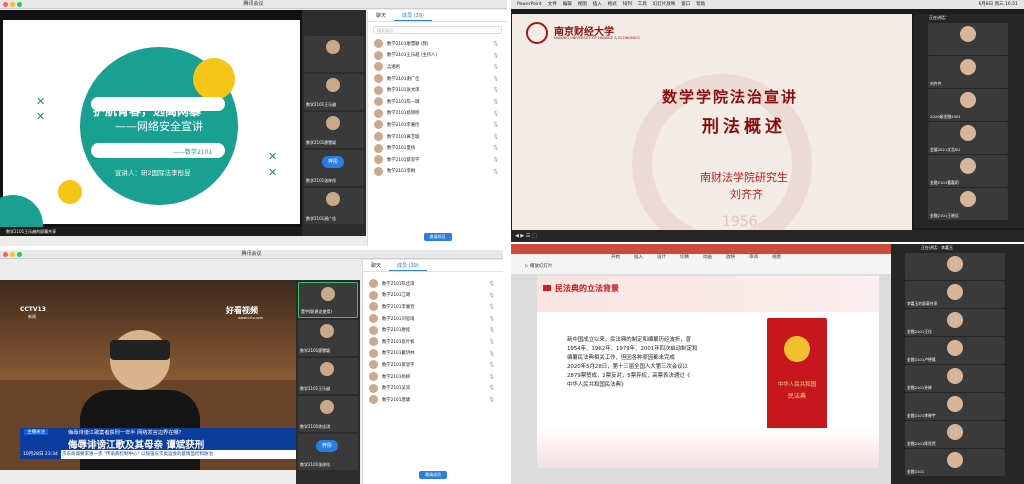 This screenshot has width=1024, height=484. I want to click on speaker-thumb: 金融2101王晓远, so click(968, 204).